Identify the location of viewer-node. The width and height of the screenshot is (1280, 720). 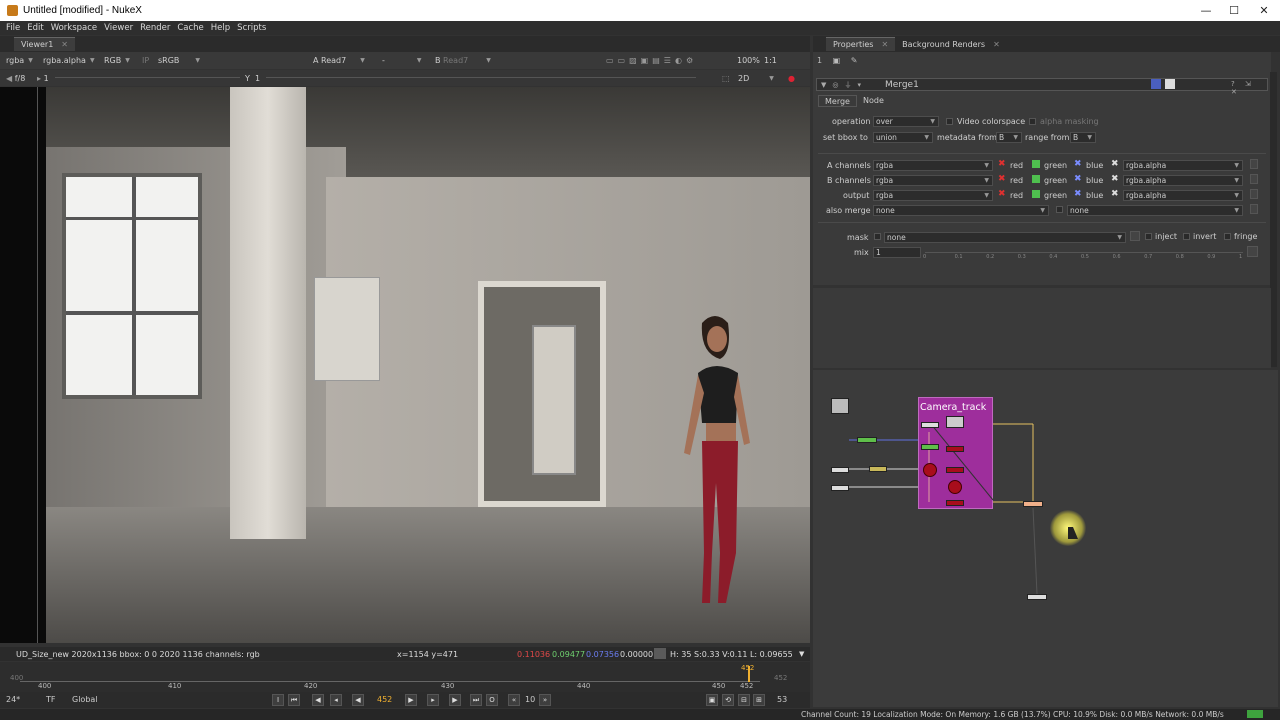
(1037, 597).